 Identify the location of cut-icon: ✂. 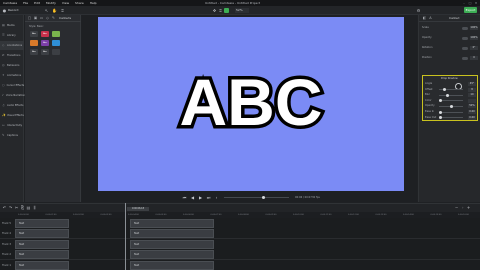
(16, 207).